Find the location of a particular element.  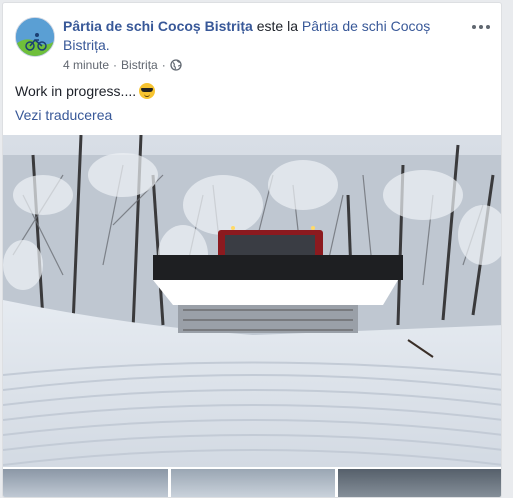

more-options-button is located at coordinates (481, 27).